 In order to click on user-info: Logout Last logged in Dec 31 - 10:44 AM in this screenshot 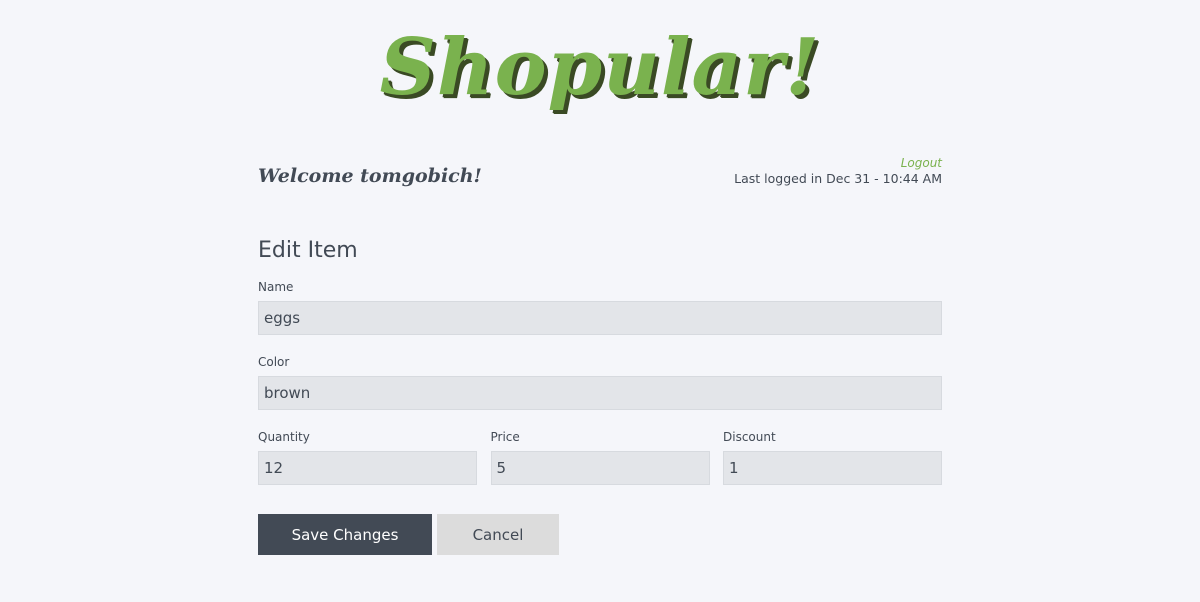, I will do `click(838, 171)`.